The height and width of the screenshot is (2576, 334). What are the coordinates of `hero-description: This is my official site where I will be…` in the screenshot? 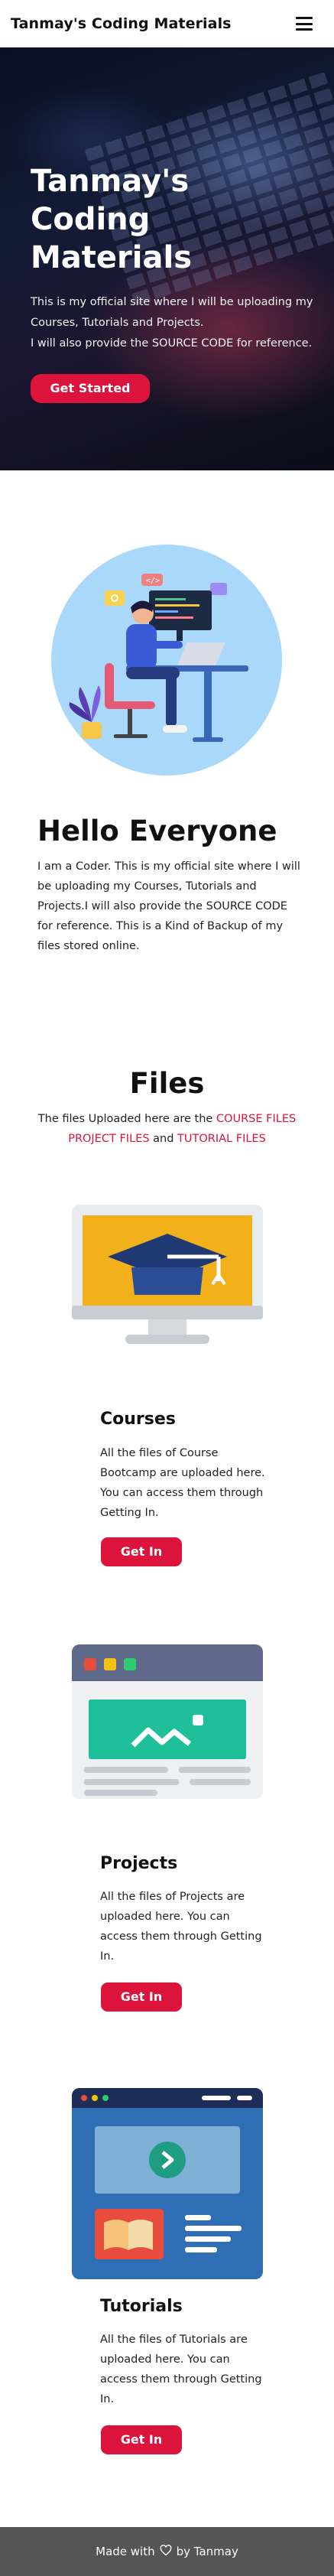 It's located at (172, 323).